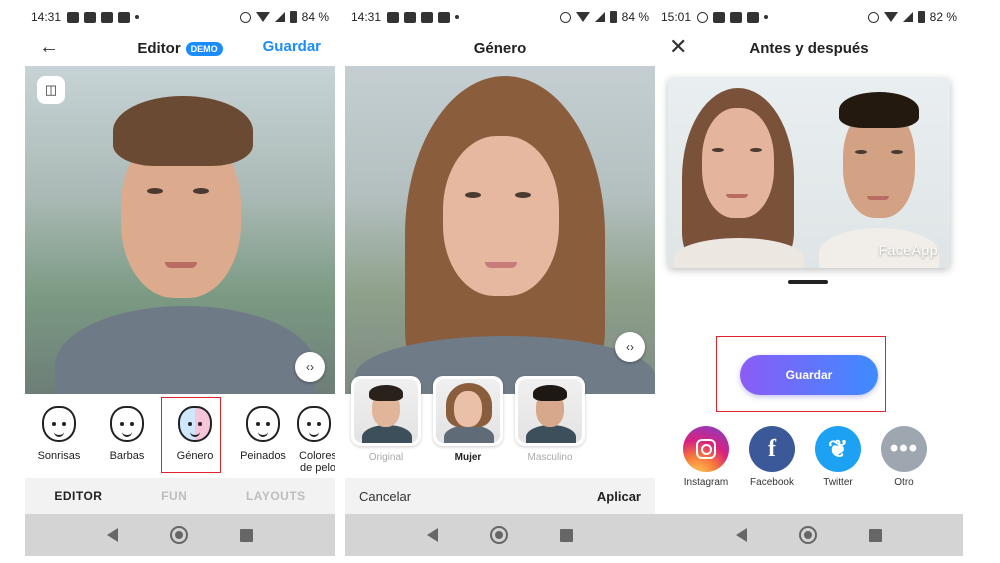 The width and height of the screenshot is (1000, 563). I want to click on demo-badge: DEMO, so click(204, 48).